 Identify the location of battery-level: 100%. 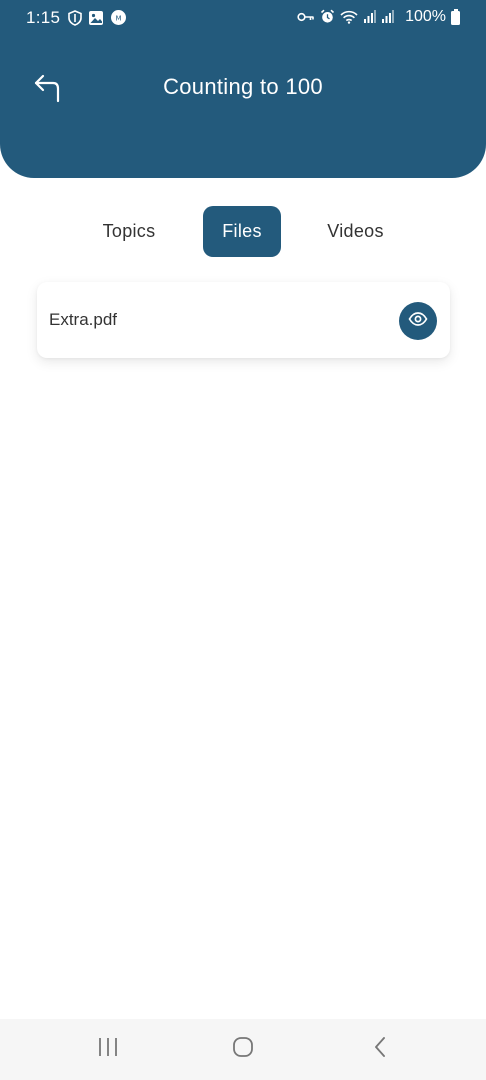
(425, 16).